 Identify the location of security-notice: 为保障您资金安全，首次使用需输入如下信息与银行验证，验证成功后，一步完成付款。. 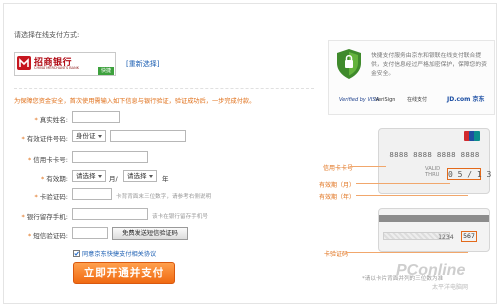
(135, 101).